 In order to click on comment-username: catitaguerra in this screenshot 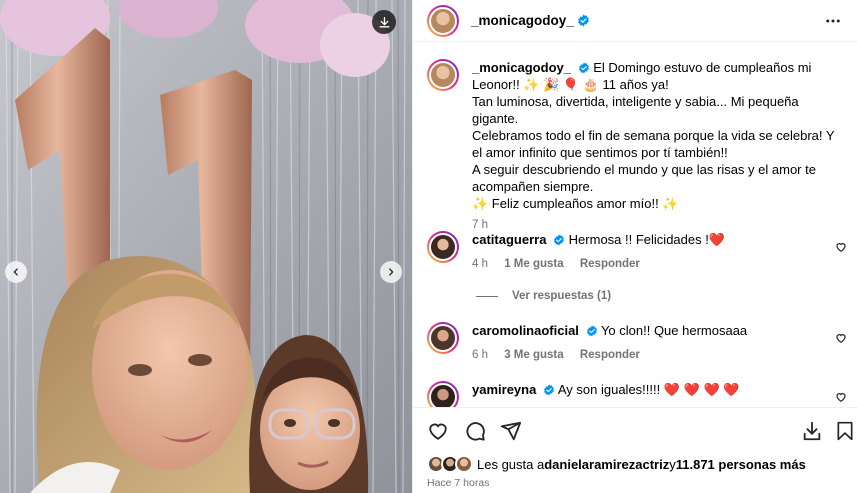, I will do `click(509, 239)`.